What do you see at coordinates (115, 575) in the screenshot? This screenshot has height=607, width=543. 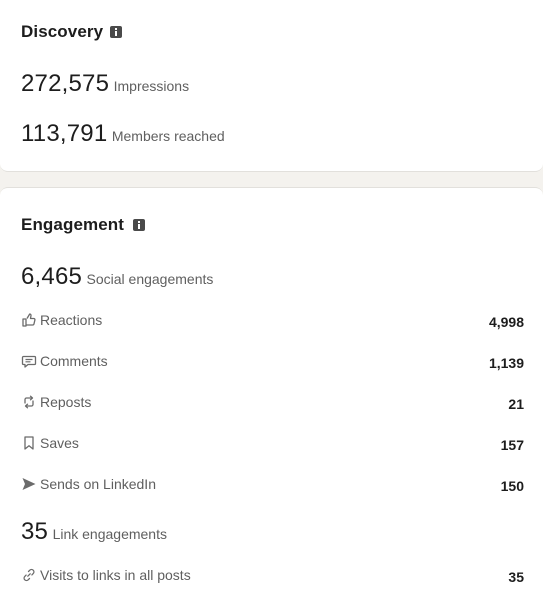 I see `link-visits-label: Visits to links in all posts` at bounding box center [115, 575].